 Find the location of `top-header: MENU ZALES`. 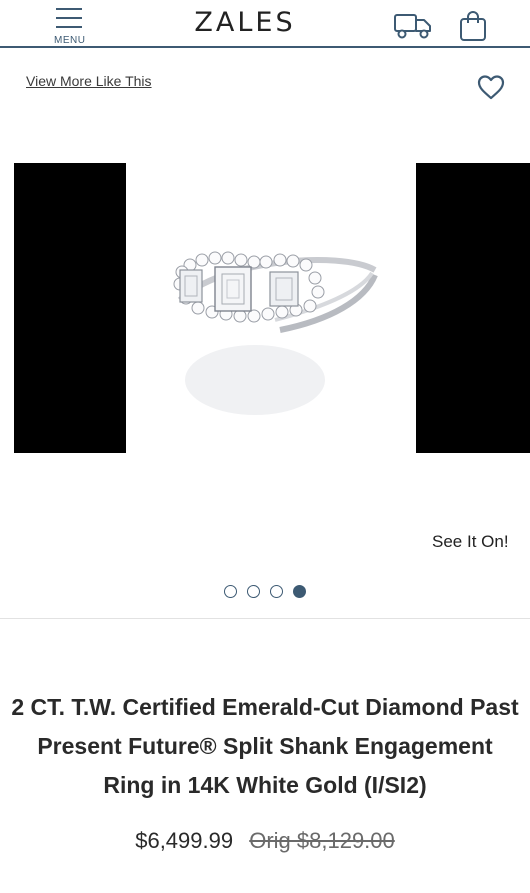

top-header: MENU ZALES is located at coordinates (265, 24).